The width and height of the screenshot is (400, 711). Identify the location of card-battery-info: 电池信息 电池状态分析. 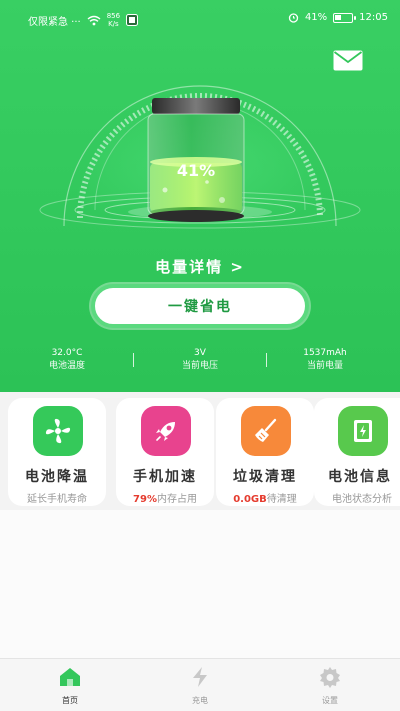
(357, 452).